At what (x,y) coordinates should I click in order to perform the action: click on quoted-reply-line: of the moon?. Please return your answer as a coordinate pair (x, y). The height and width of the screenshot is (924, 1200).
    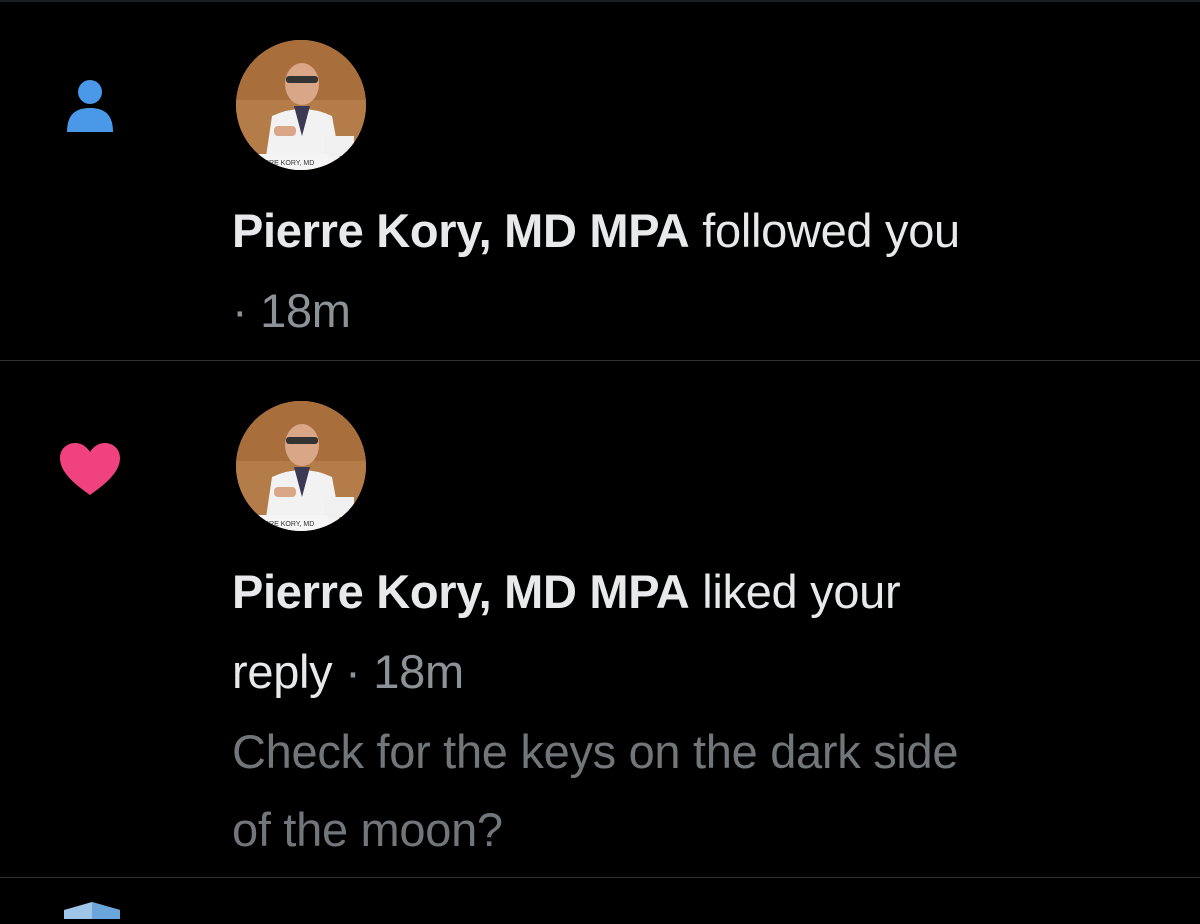
    Looking at the image, I should click on (367, 830).